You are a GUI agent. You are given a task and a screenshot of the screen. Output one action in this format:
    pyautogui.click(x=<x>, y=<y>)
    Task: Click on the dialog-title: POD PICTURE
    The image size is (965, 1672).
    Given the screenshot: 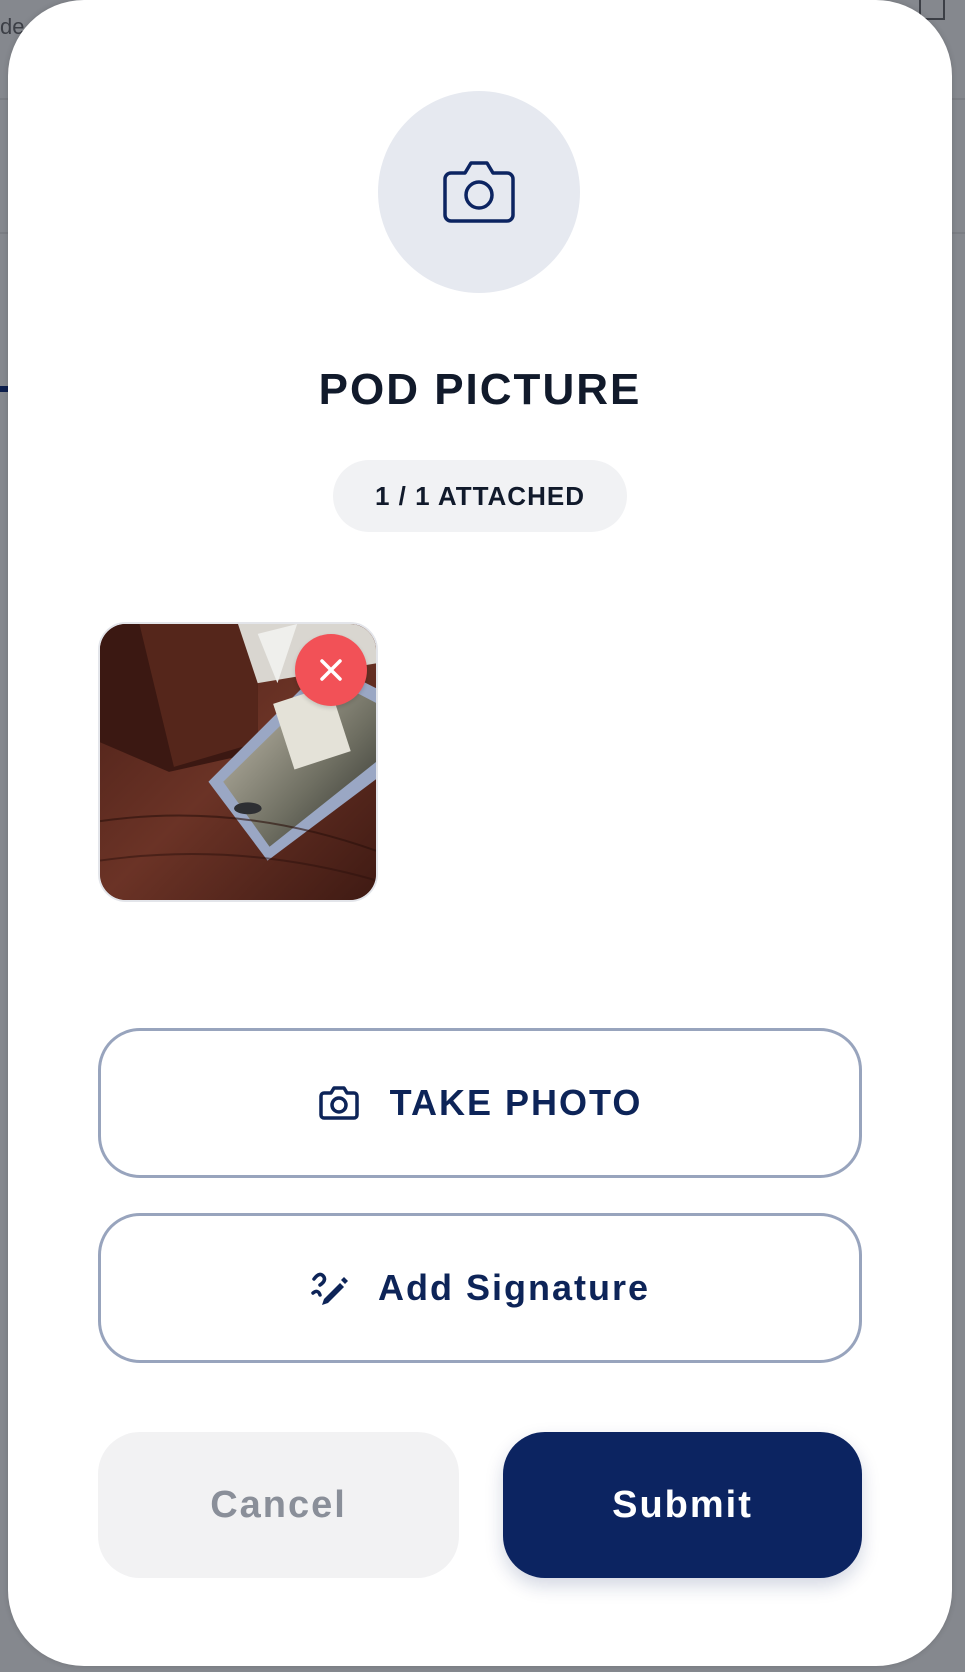 What is the action you would take?
    pyautogui.click(x=480, y=389)
    